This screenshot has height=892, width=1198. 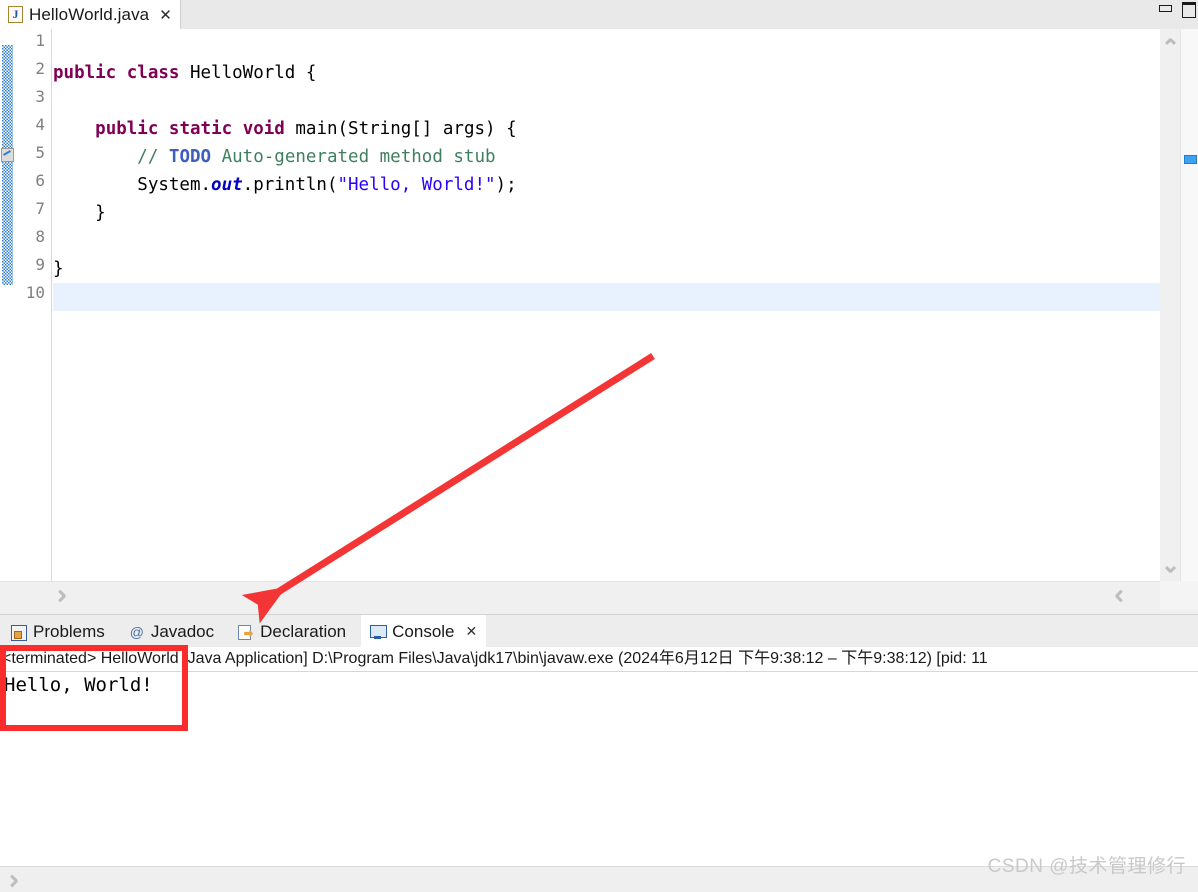 What do you see at coordinates (599, 14) in the screenshot?
I see `editor-tab-bar: J HelloWorld.java ✕` at bounding box center [599, 14].